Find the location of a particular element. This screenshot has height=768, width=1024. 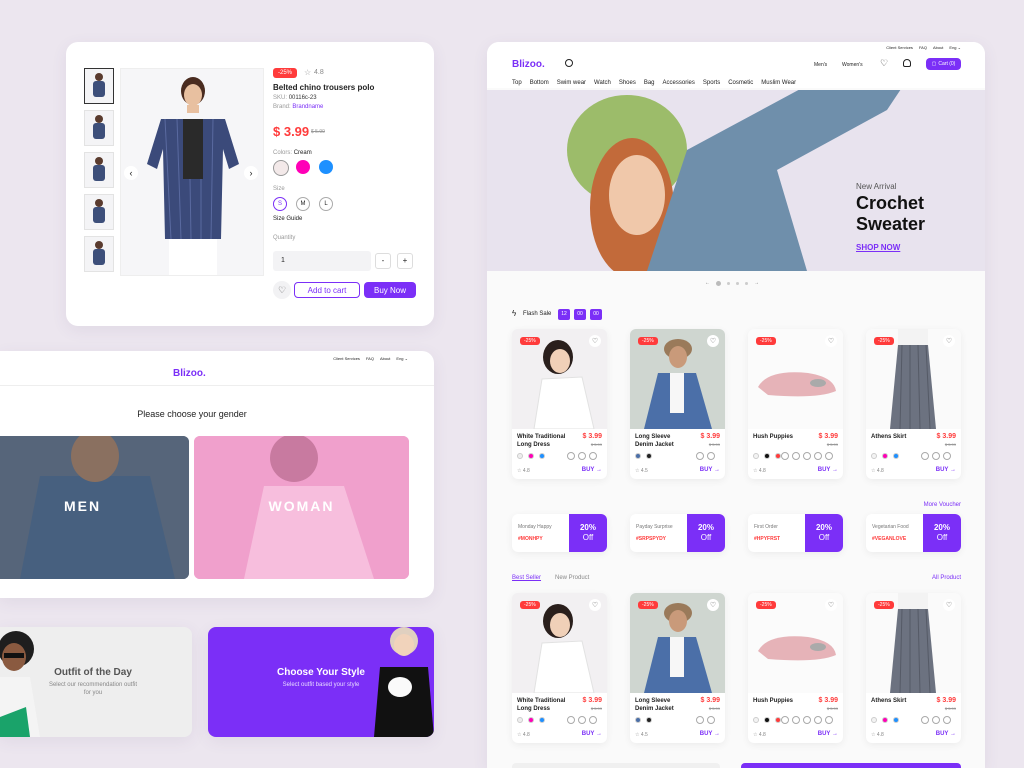

voucher-card: Monday Happy #MONHPY 20% Off is located at coordinates (559, 533).